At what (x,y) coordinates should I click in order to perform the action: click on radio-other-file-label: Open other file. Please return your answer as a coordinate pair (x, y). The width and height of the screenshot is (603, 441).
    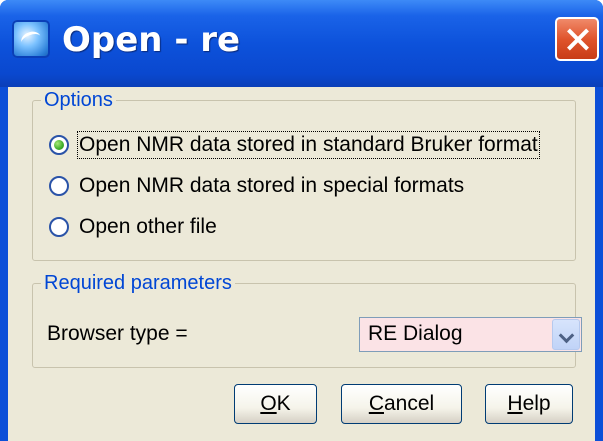
    Looking at the image, I should click on (148, 226).